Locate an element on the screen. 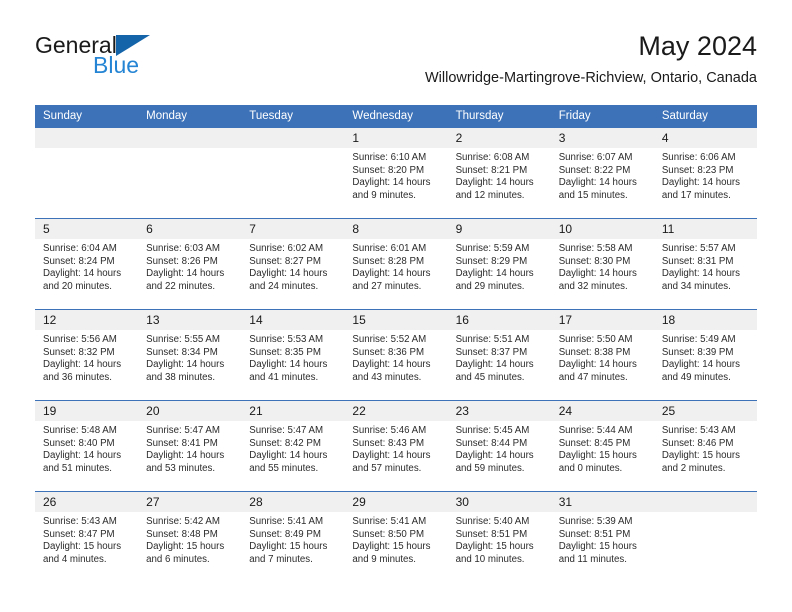 The height and width of the screenshot is (612, 792). day-number: 15 is located at coordinates (396, 320).